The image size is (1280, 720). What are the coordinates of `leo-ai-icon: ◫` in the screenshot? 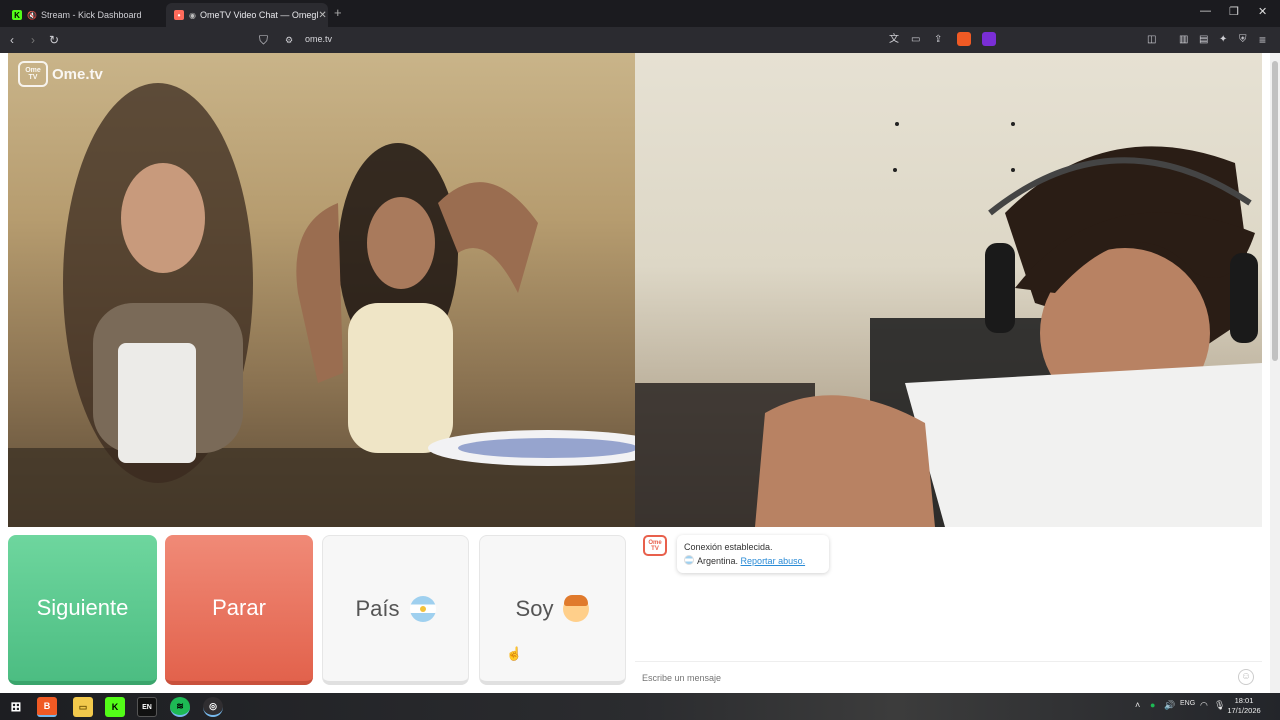 It's located at (1151, 40).